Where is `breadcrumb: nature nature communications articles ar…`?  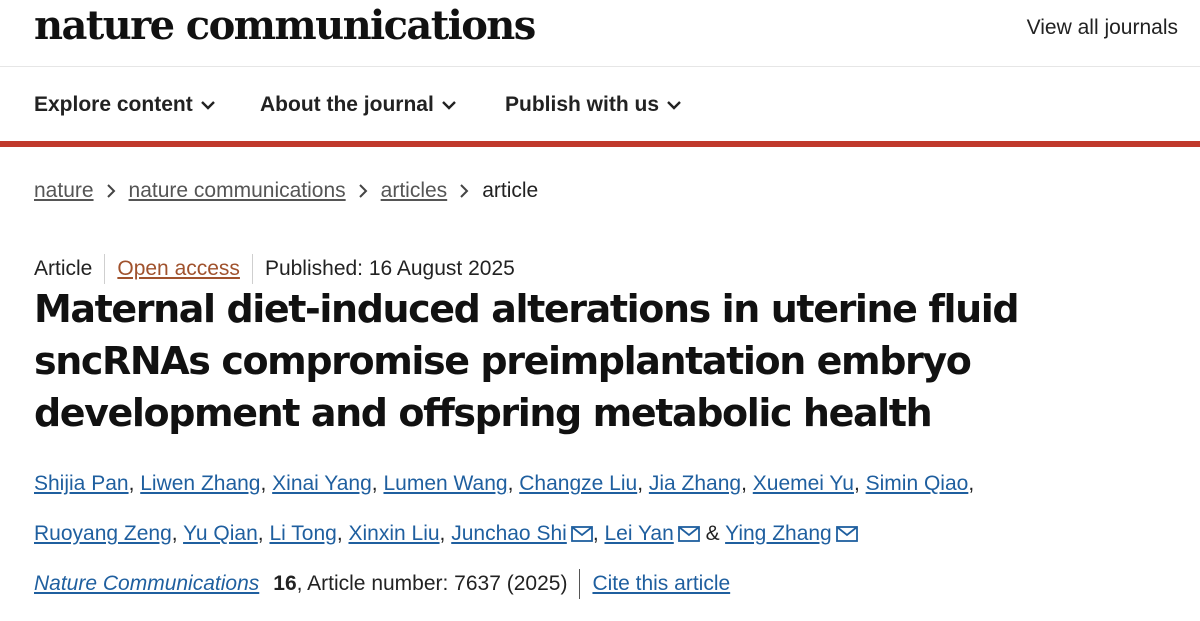
breadcrumb: nature nature communications articles ar… is located at coordinates (286, 191).